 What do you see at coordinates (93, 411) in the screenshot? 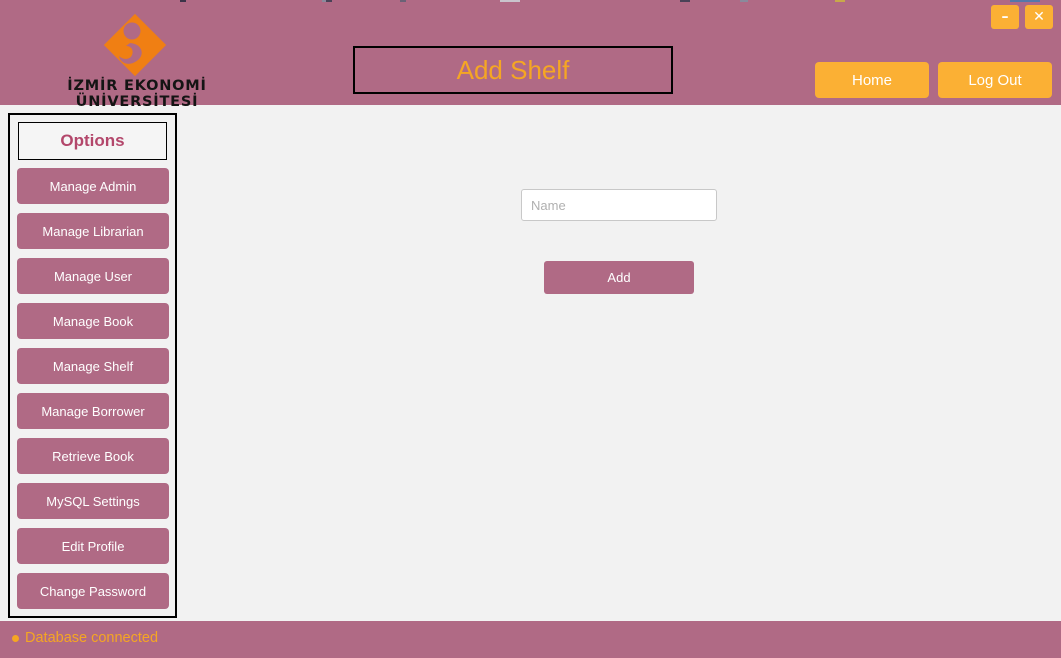
I see `sidebar-item-manage-borrower: Manage Borrower` at bounding box center [93, 411].